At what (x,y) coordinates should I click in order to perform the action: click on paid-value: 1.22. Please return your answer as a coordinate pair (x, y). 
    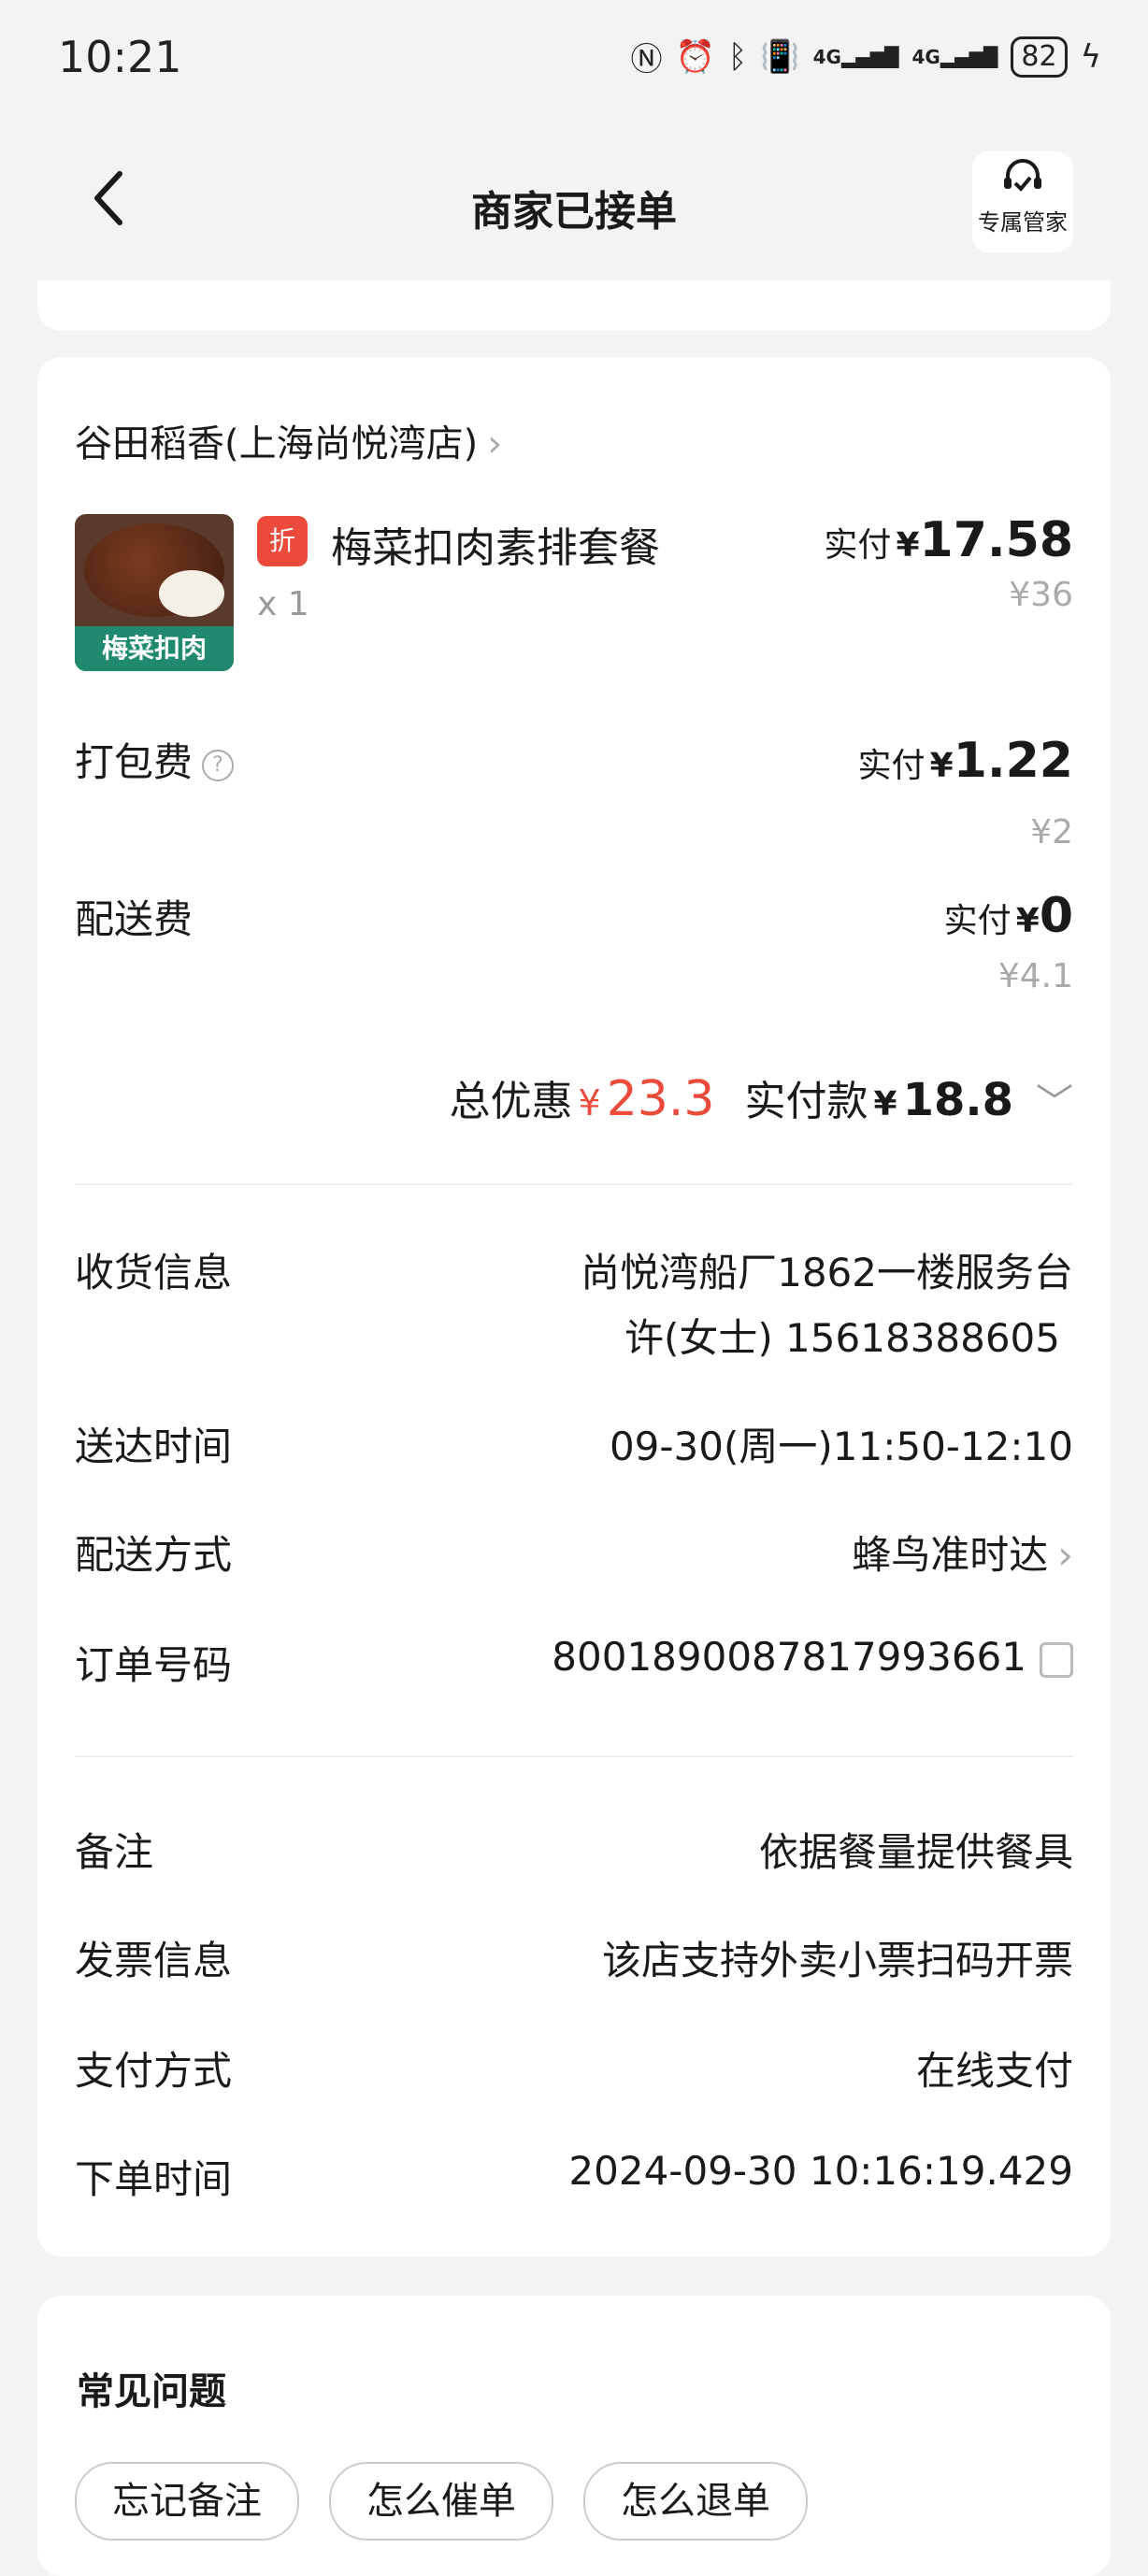
    Looking at the image, I should click on (1013, 761).